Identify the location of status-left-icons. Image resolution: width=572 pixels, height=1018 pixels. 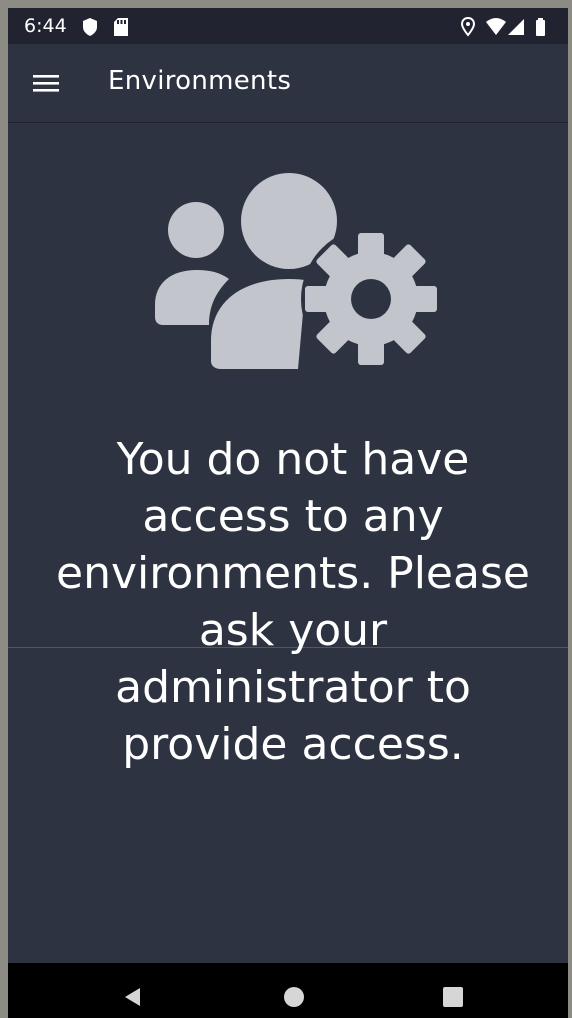
(112, 27).